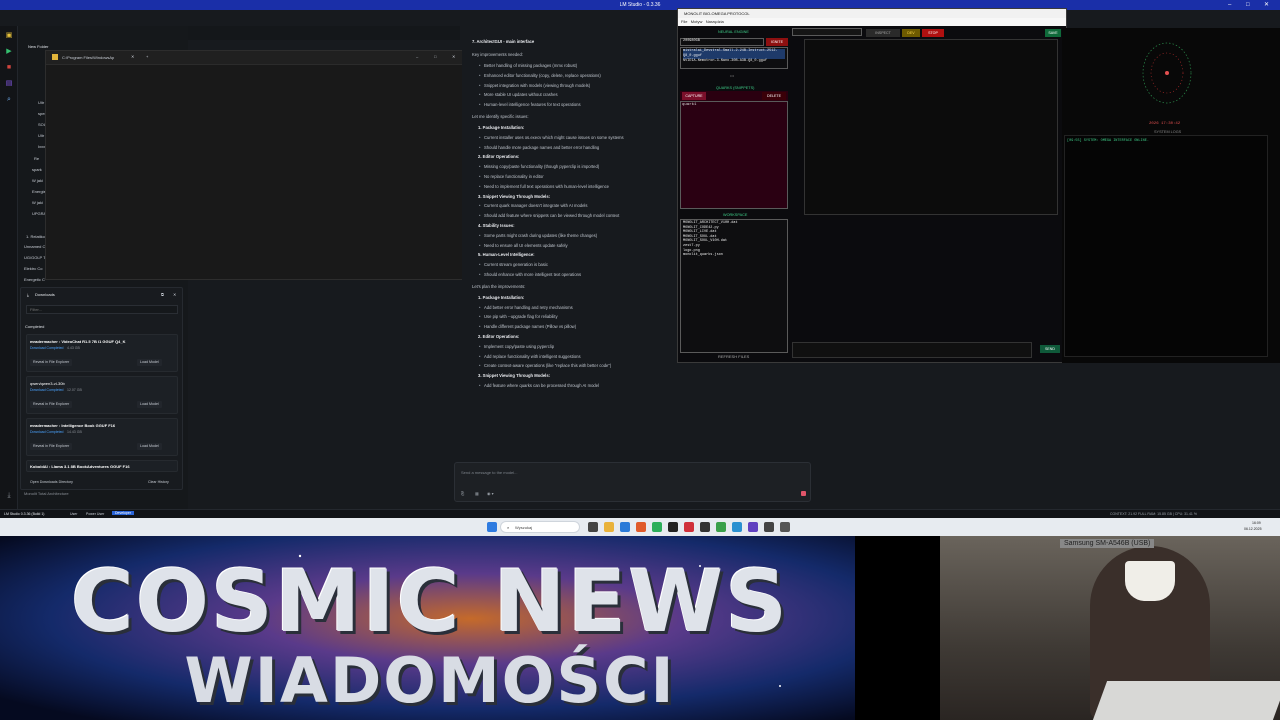 The image size is (1280, 720). Describe the element at coordinates (499, 286) in the screenshot. I see `chat-paragraph: Let's plan the improvements:` at that location.